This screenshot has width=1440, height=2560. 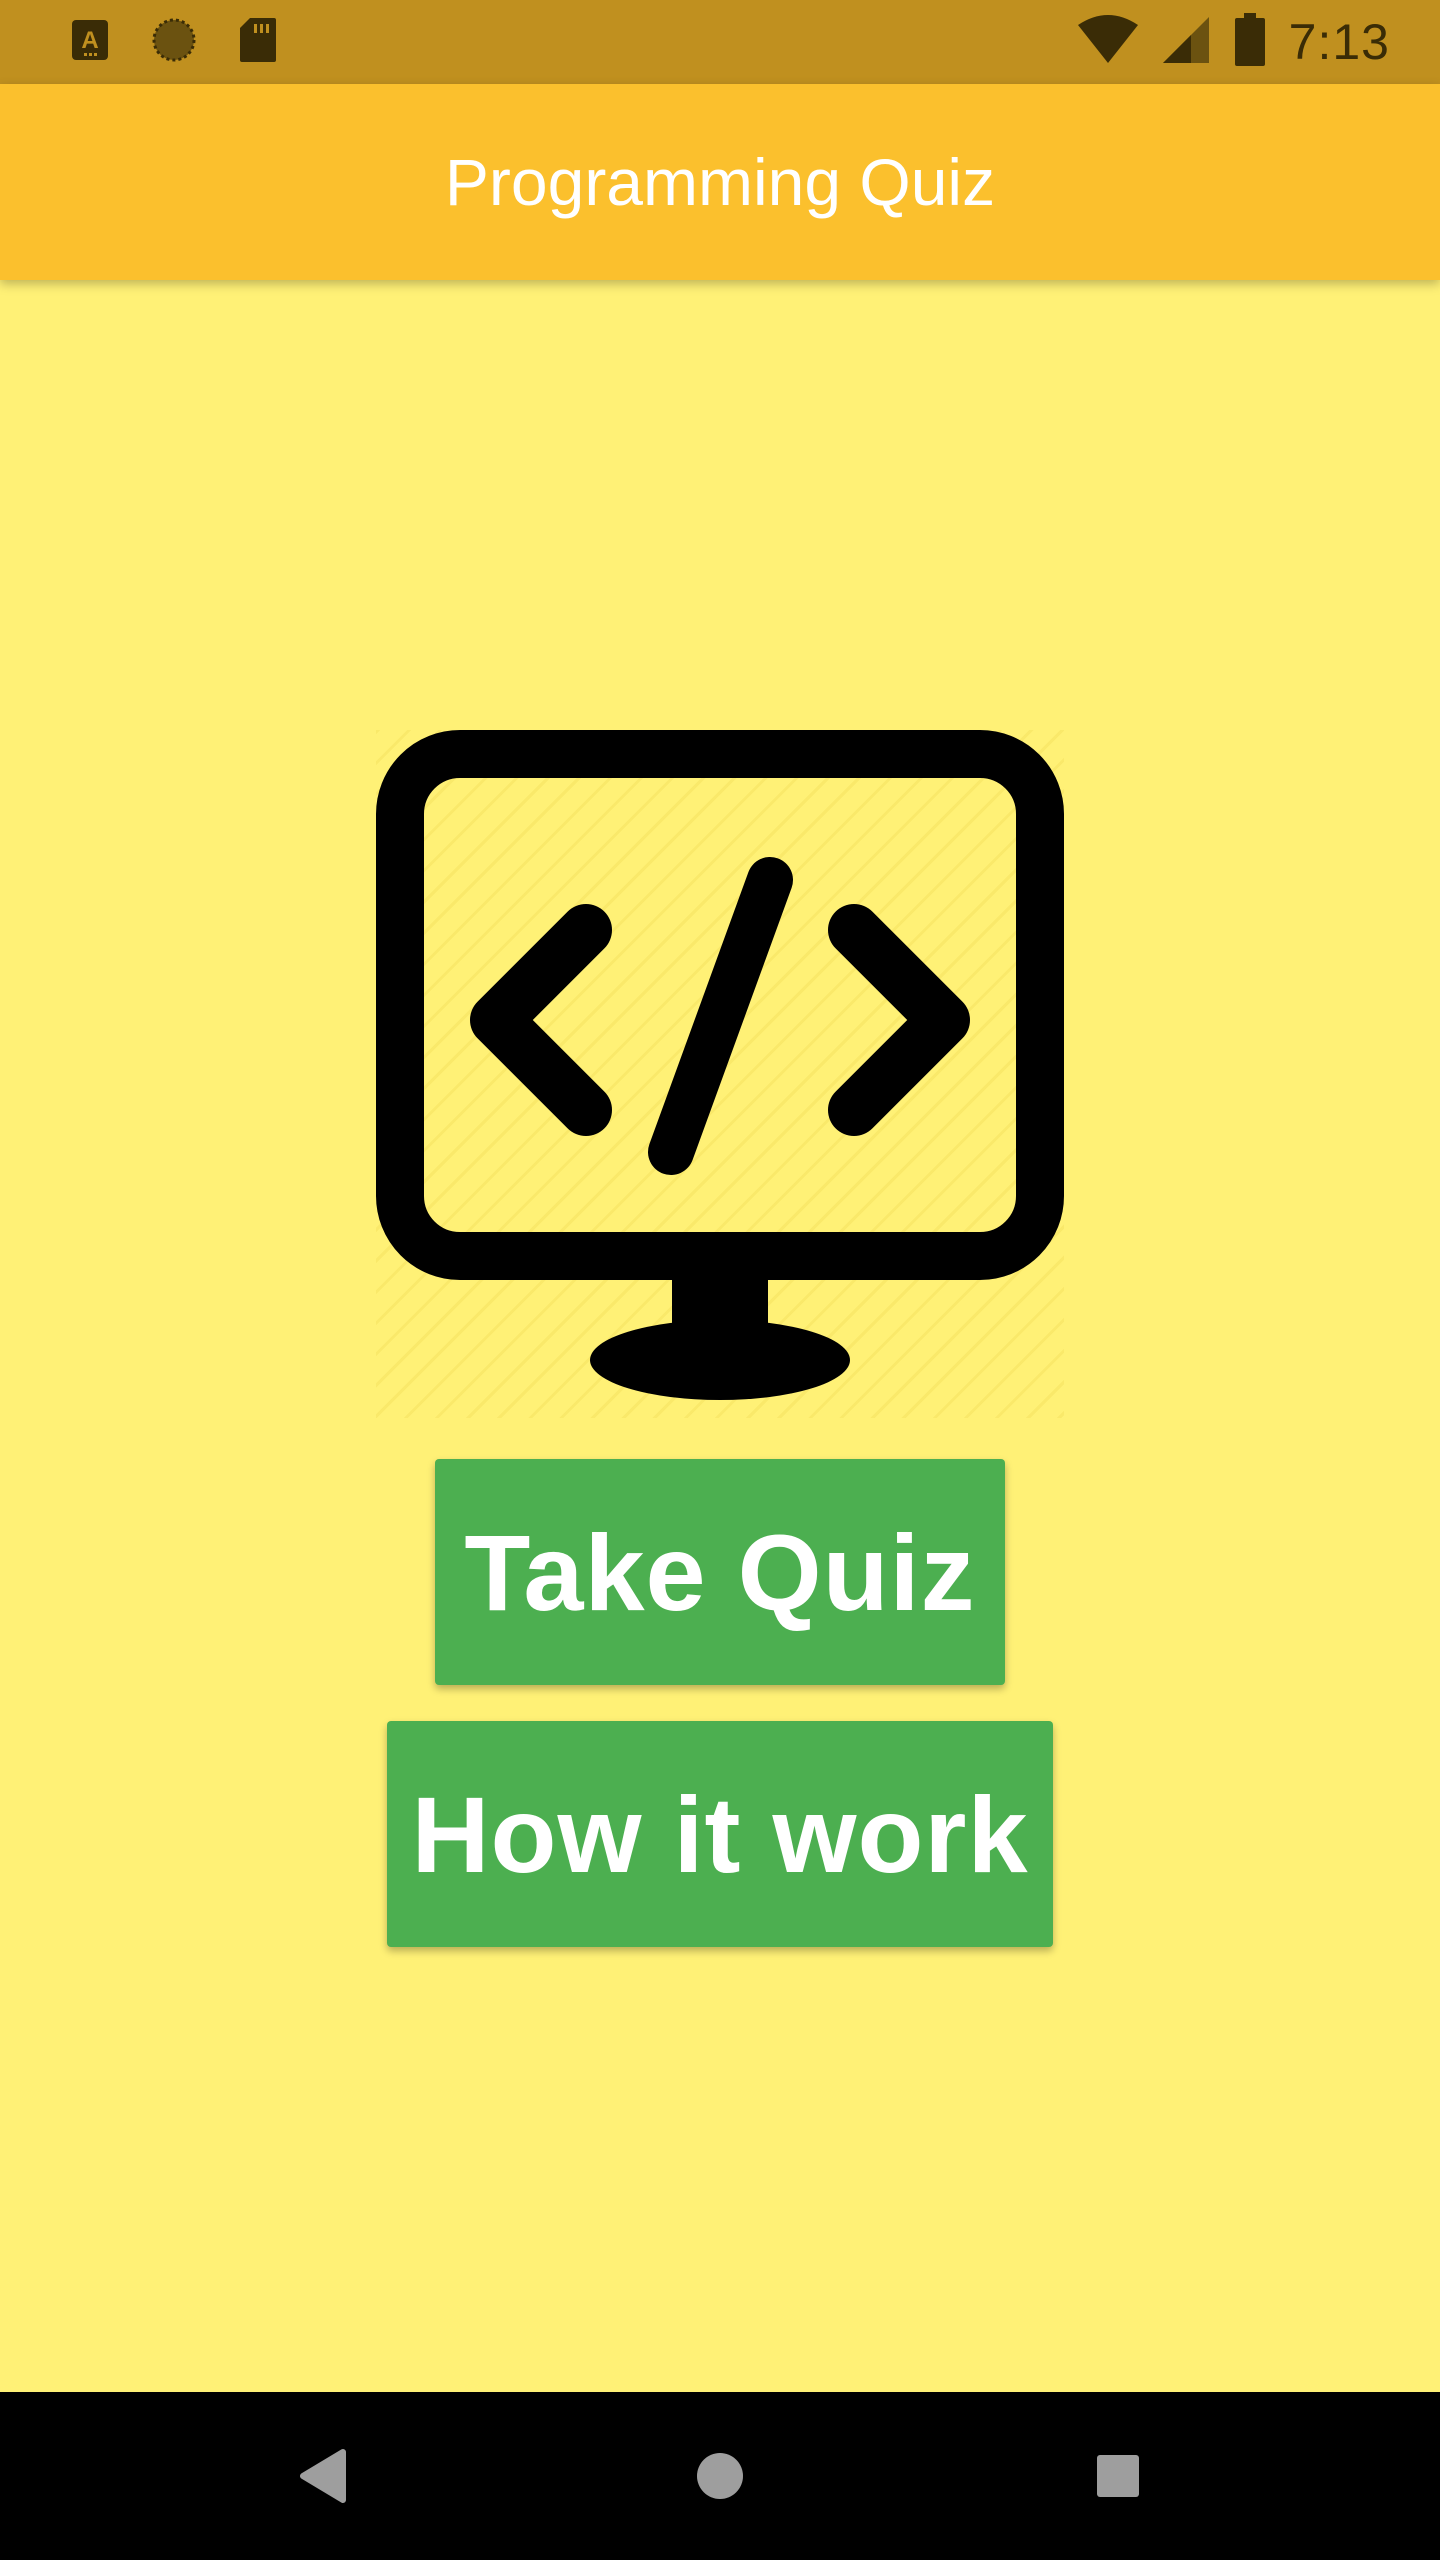 I want to click on status-bar: A 7:13, so click(x=720, y=42).